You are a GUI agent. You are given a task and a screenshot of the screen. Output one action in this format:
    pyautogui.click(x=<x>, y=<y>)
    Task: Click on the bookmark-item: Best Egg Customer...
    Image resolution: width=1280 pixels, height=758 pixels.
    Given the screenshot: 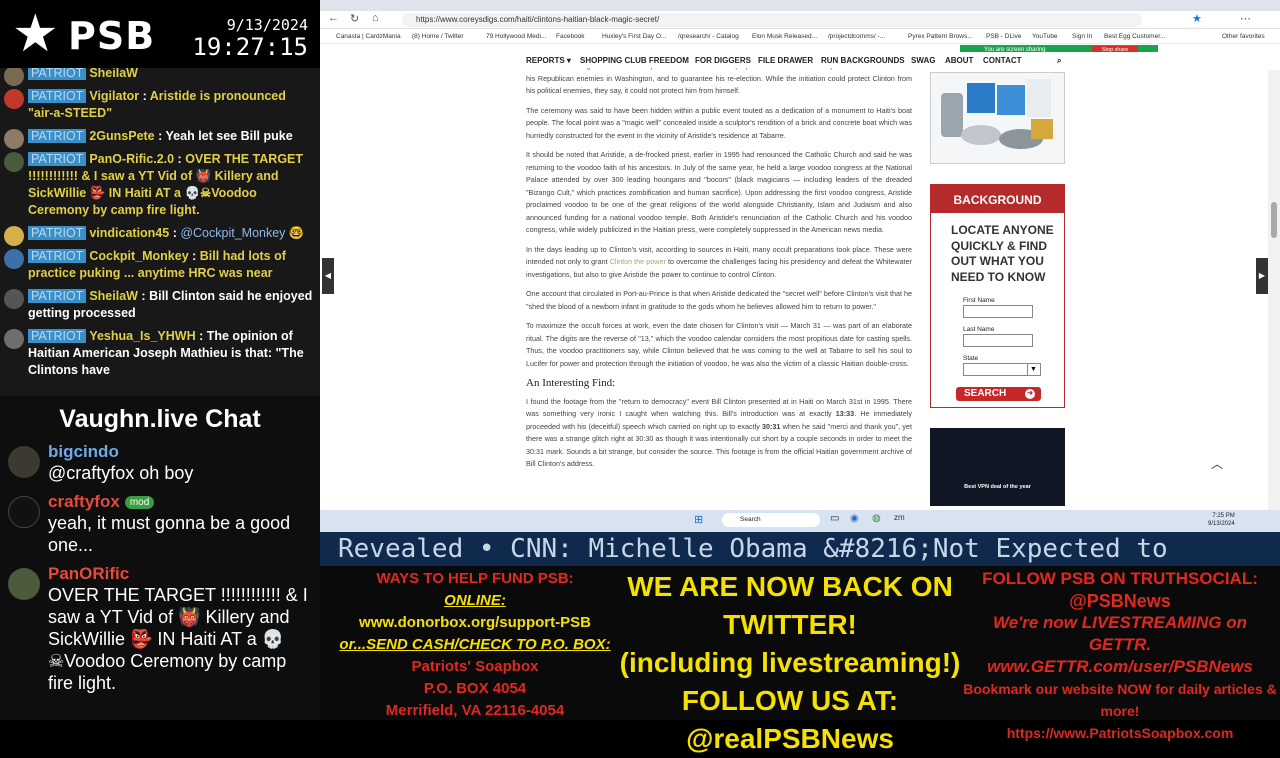 What is the action you would take?
    pyautogui.click(x=1134, y=36)
    